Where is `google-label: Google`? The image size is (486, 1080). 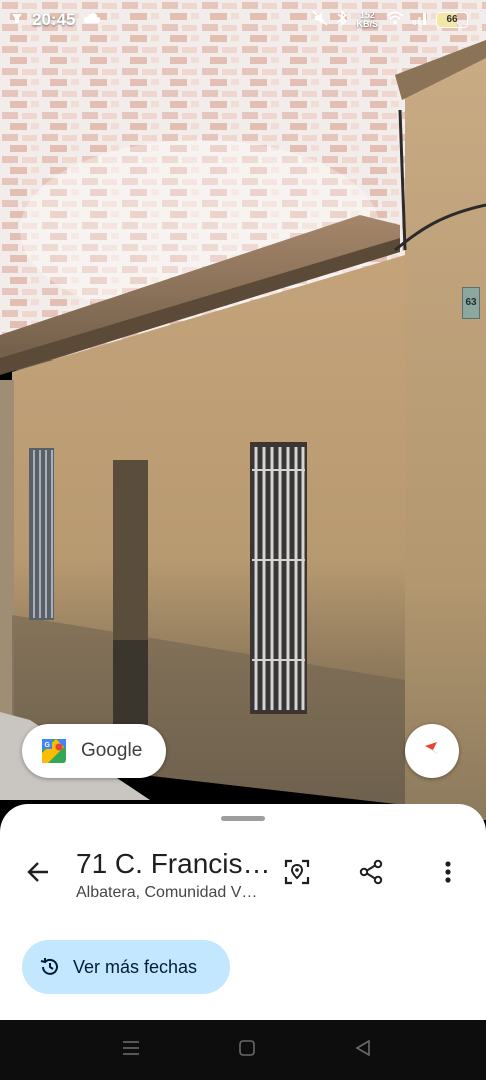 google-label: Google is located at coordinates (112, 750).